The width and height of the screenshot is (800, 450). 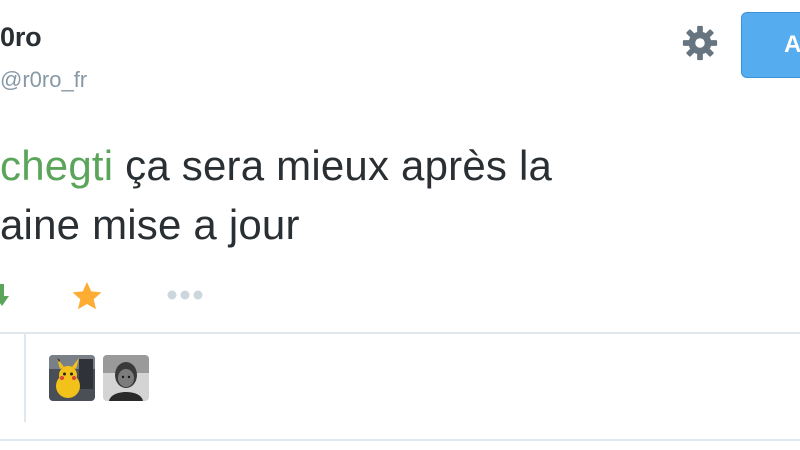 I want to click on tweet-line-1: chegti ça sera mieux après la, so click(x=400, y=165).